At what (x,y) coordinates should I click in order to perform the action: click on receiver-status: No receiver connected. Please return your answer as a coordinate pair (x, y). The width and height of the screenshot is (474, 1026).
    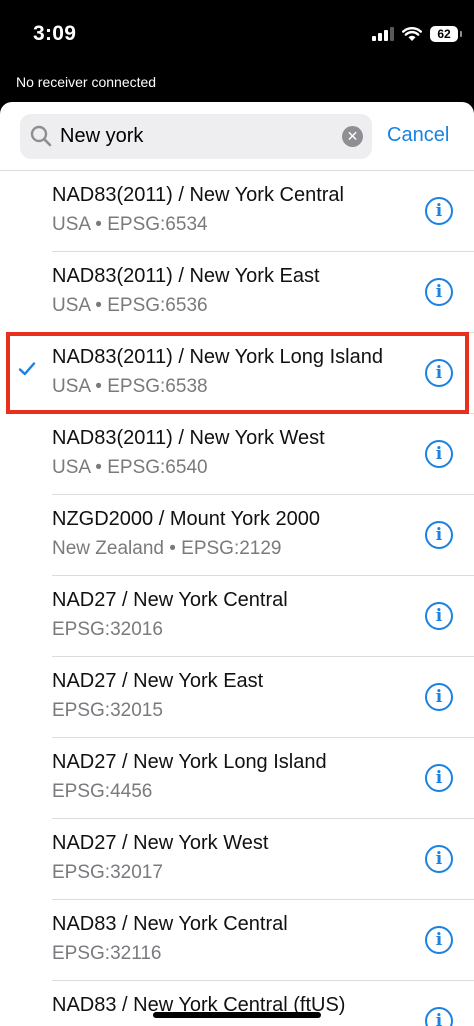
    Looking at the image, I should click on (86, 82).